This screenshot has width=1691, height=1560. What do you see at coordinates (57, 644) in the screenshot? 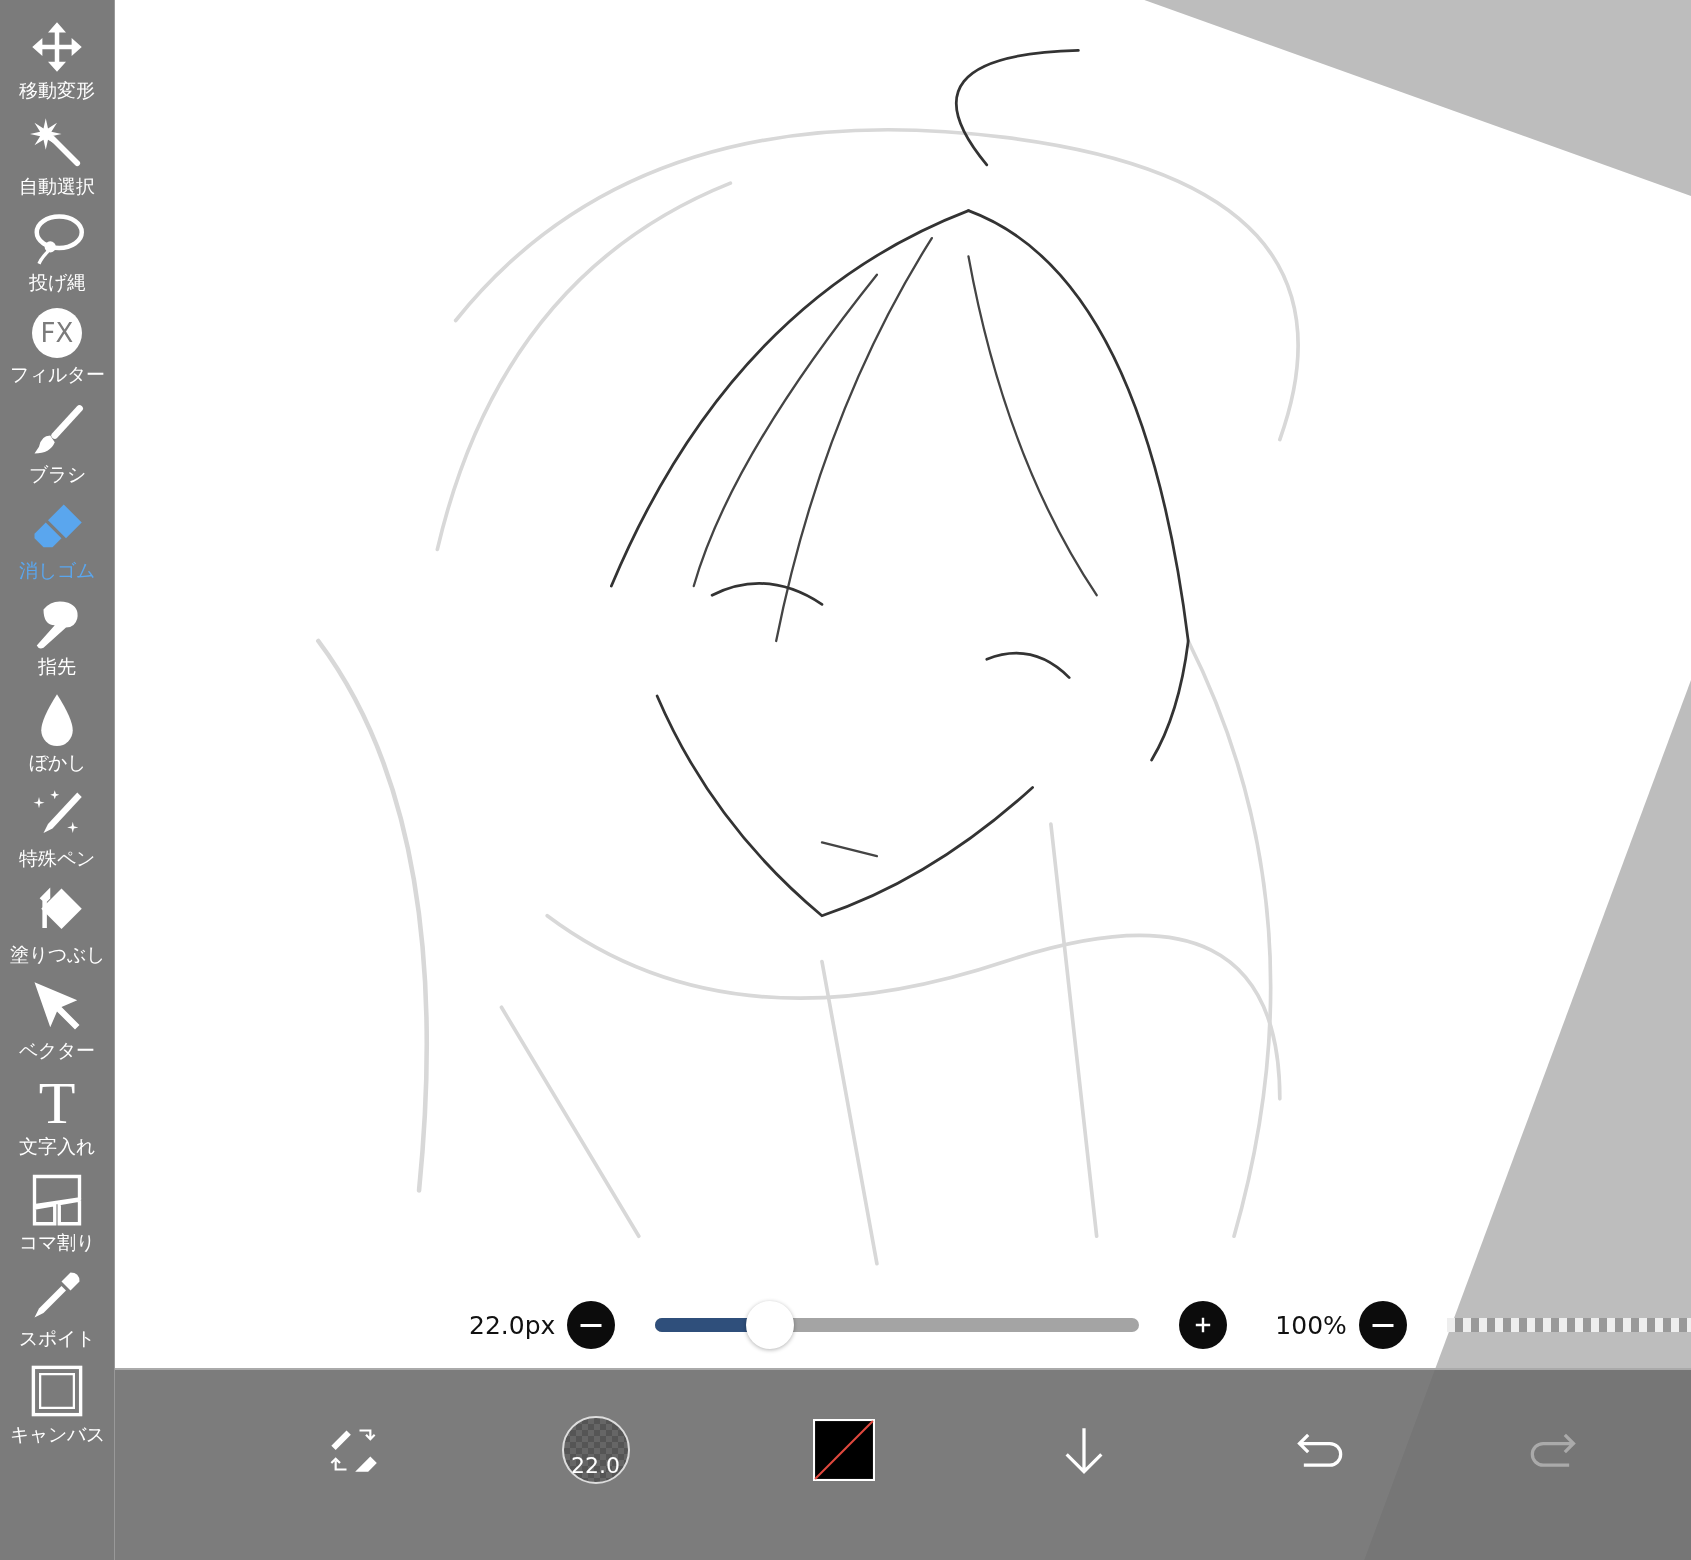
I see `tool-button: 指先` at bounding box center [57, 644].